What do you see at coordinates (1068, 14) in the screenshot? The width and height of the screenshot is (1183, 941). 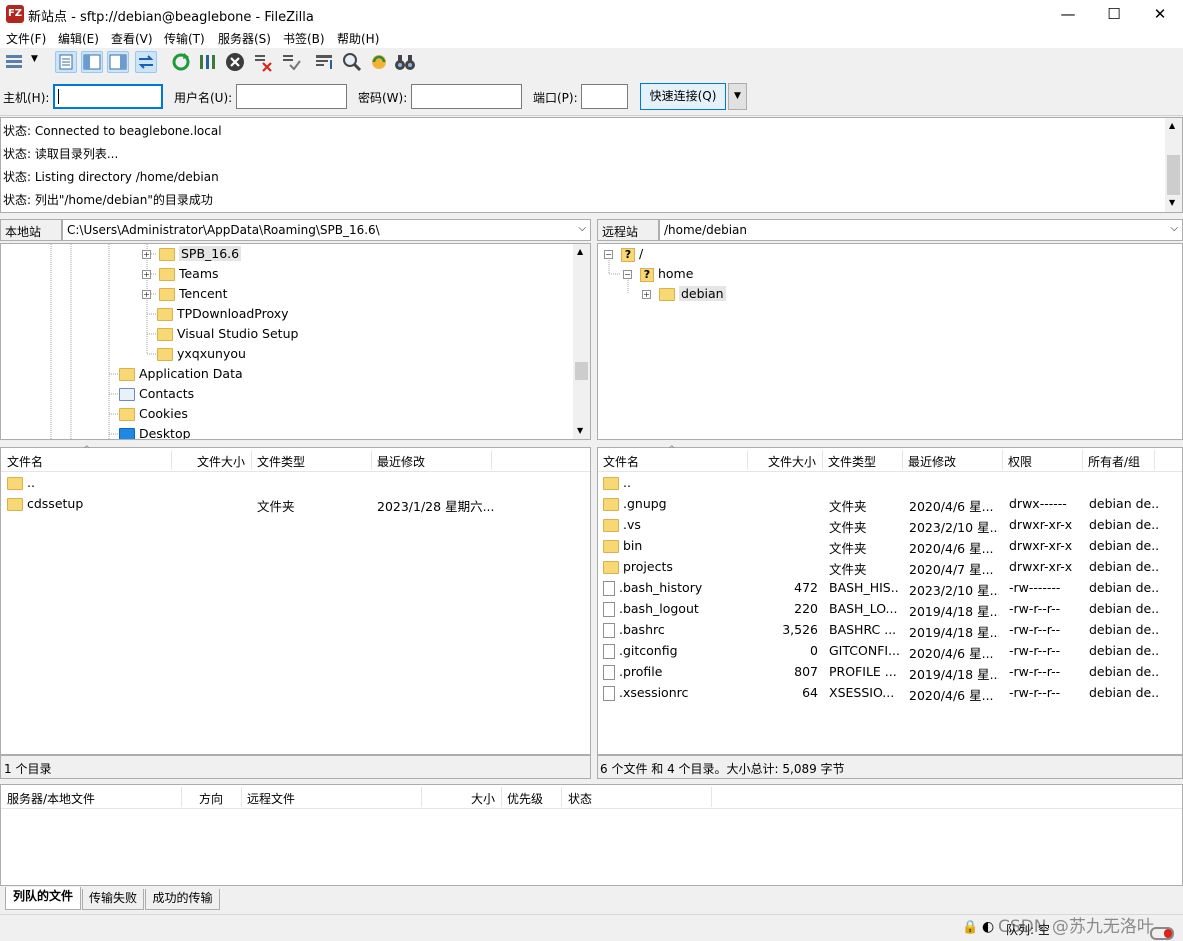 I see `minimize-button: —` at bounding box center [1068, 14].